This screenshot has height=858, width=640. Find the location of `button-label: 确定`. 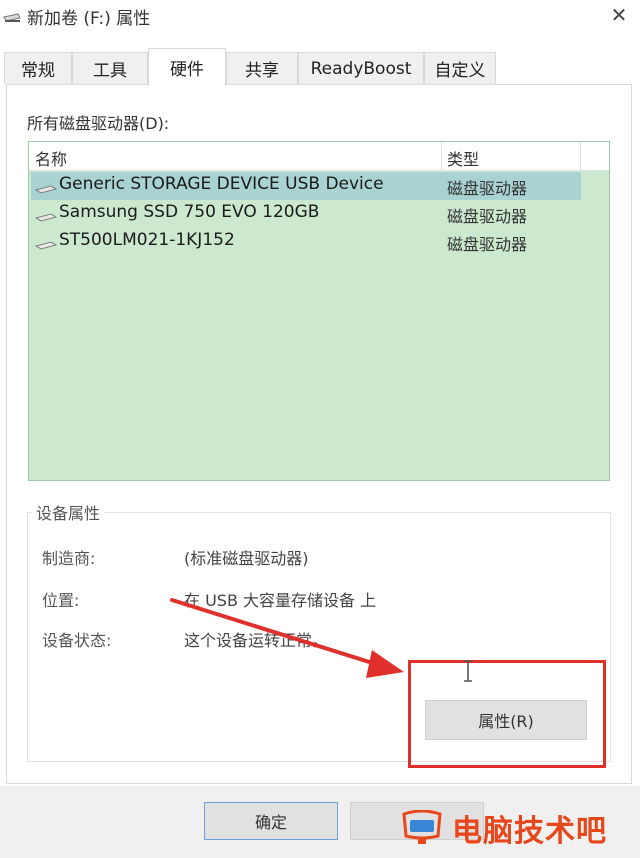

button-label: 确定 is located at coordinates (270, 822).